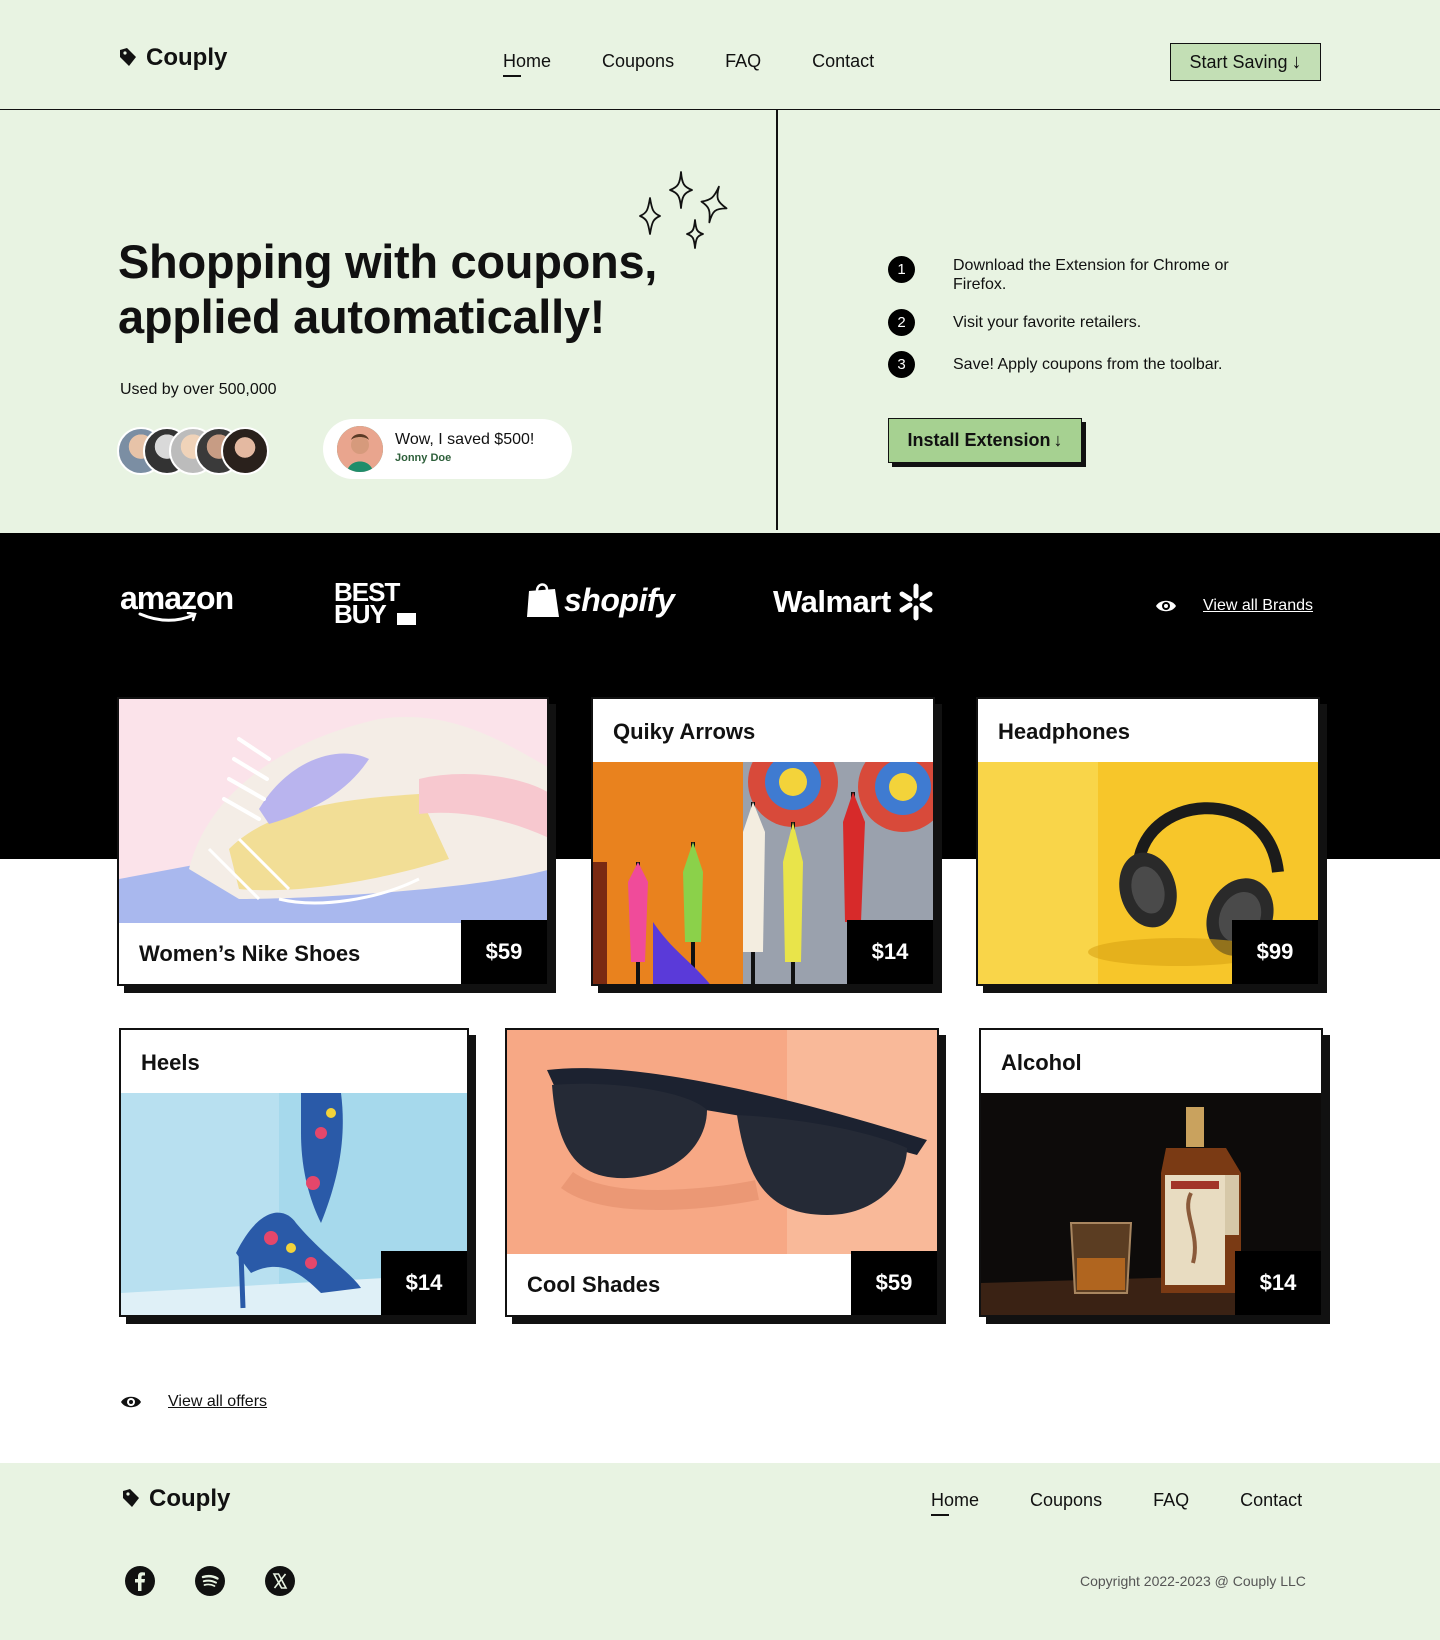 The width and height of the screenshot is (1440, 1640). I want to click on testimonial-avatar, so click(360, 449).